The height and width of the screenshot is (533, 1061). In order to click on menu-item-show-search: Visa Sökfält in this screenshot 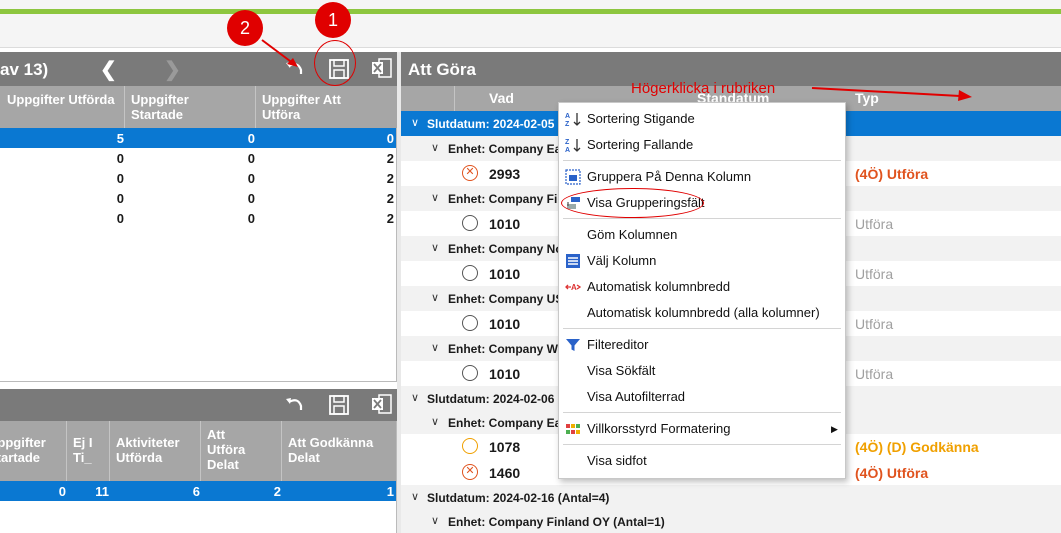, I will do `click(702, 371)`.